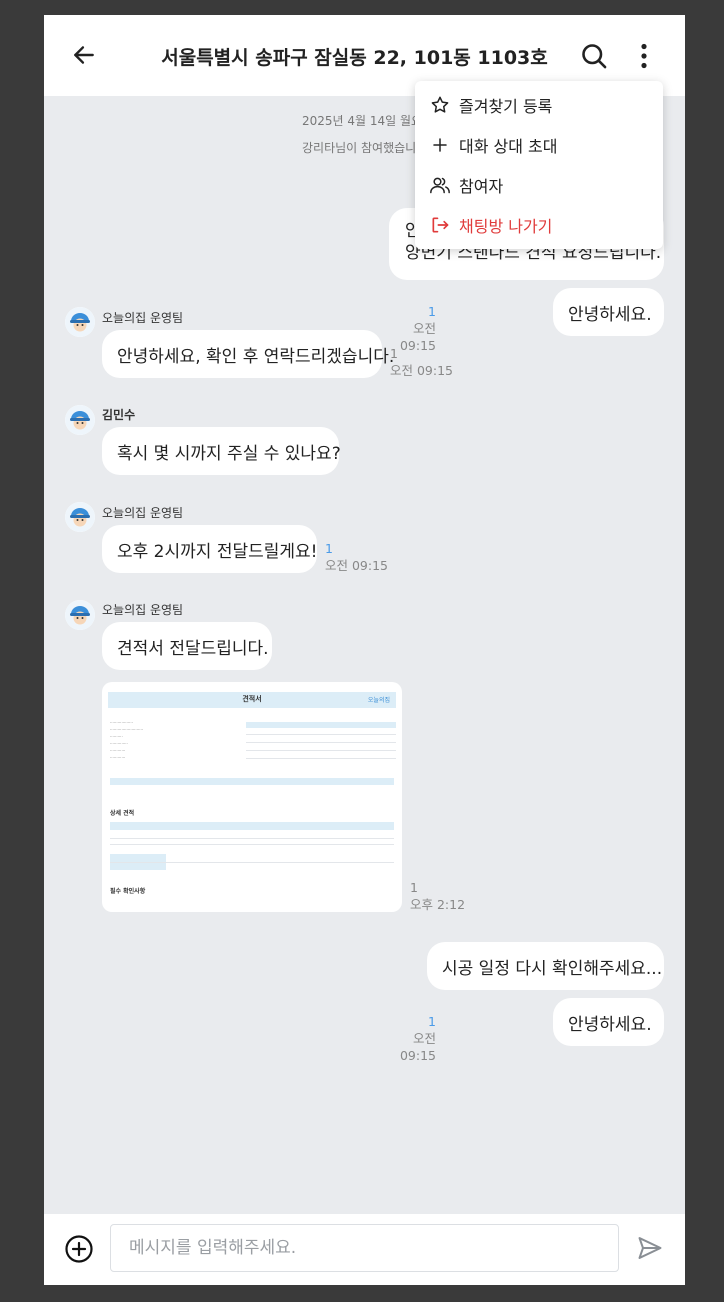 Image resolution: width=724 pixels, height=1302 pixels. I want to click on menu-item-label: 참여자, so click(481, 186).